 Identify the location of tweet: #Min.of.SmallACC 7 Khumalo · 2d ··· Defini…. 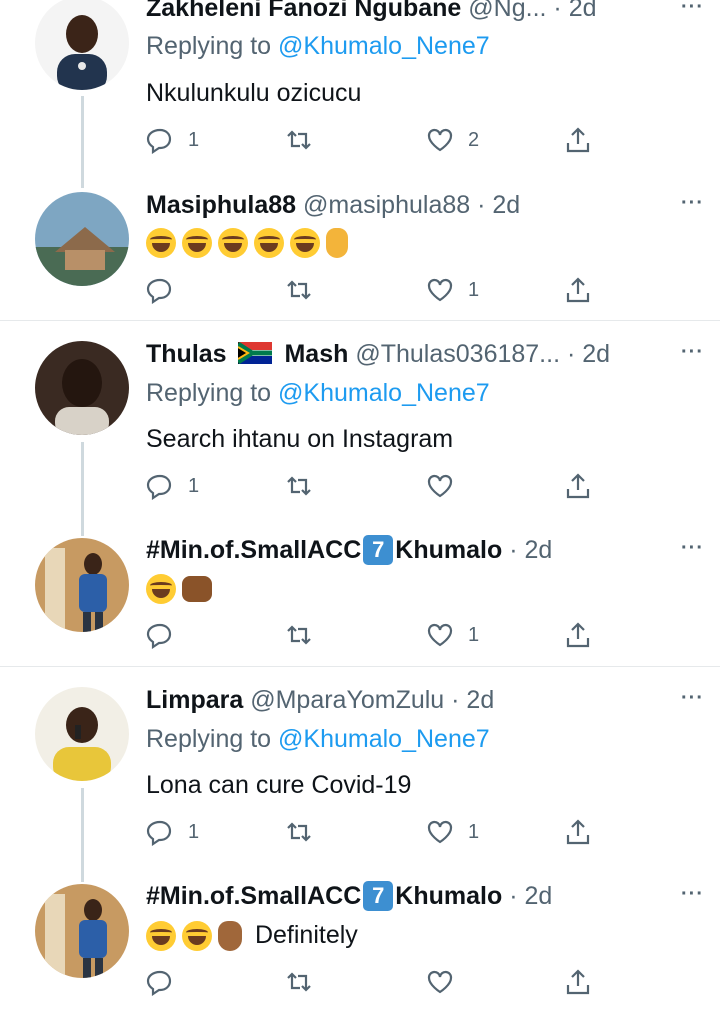
(360, 939).